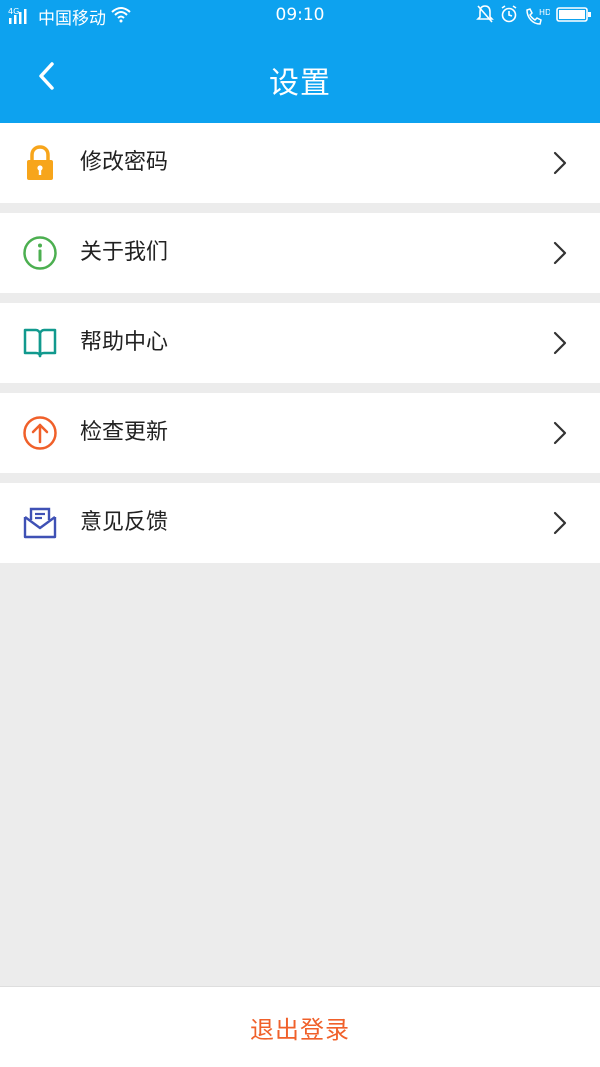 The width and height of the screenshot is (600, 1067). What do you see at coordinates (485, 16) in the screenshot?
I see `mute-icon` at bounding box center [485, 16].